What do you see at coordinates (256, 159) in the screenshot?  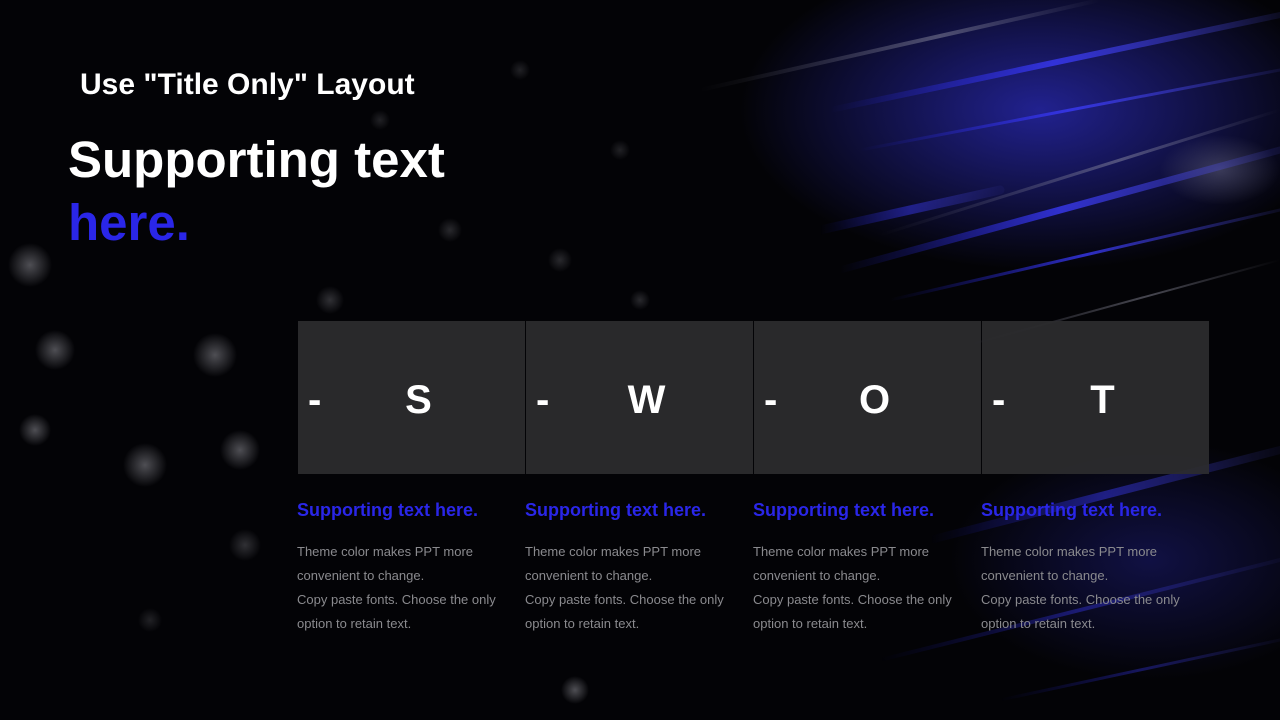 I see `headline-line-1: Supporting text` at bounding box center [256, 159].